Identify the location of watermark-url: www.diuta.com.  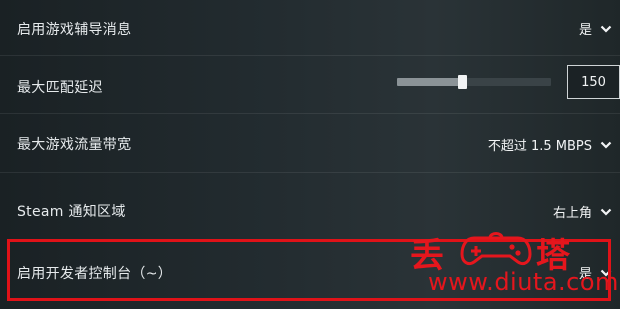
(523, 282).